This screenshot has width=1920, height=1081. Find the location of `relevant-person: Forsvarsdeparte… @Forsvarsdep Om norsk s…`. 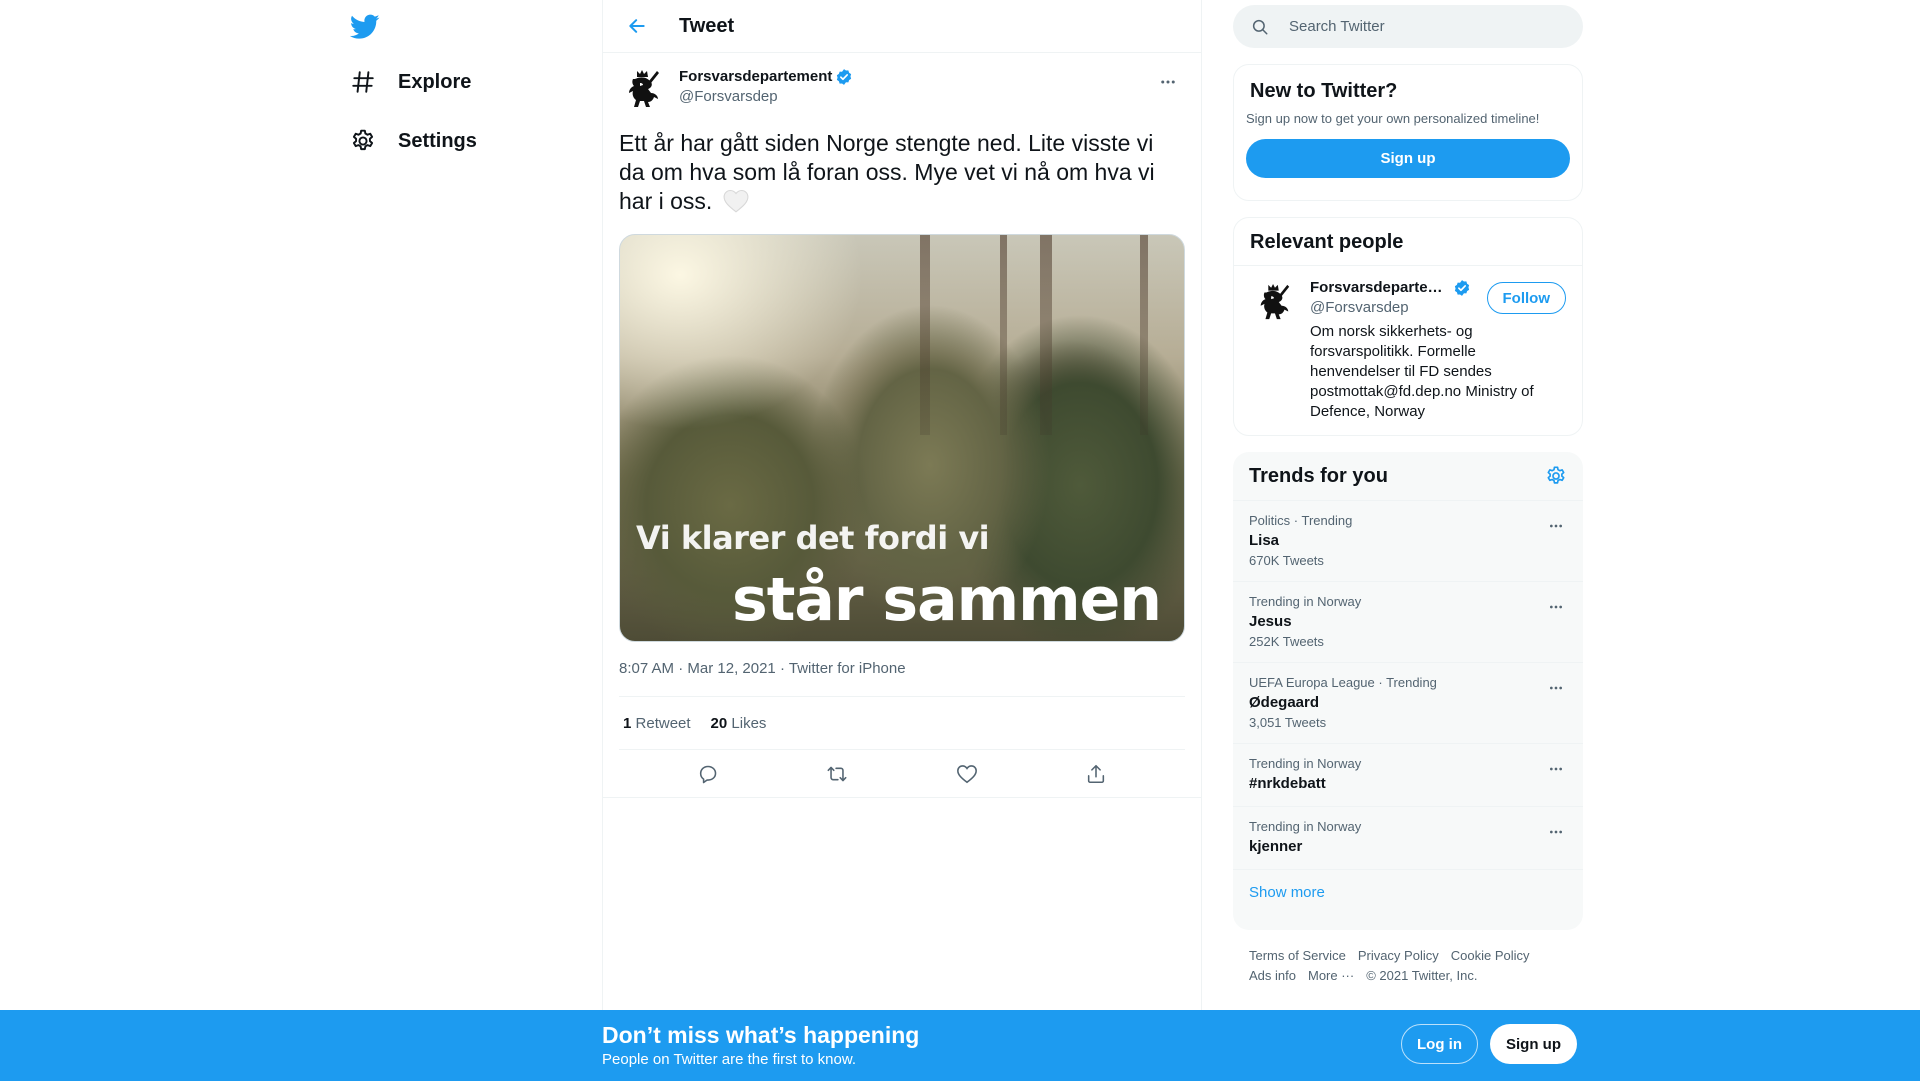

relevant-person: Forsvarsdeparte… @Forsvarsdep Om norsk s… is located at coordinates (1408, 350).